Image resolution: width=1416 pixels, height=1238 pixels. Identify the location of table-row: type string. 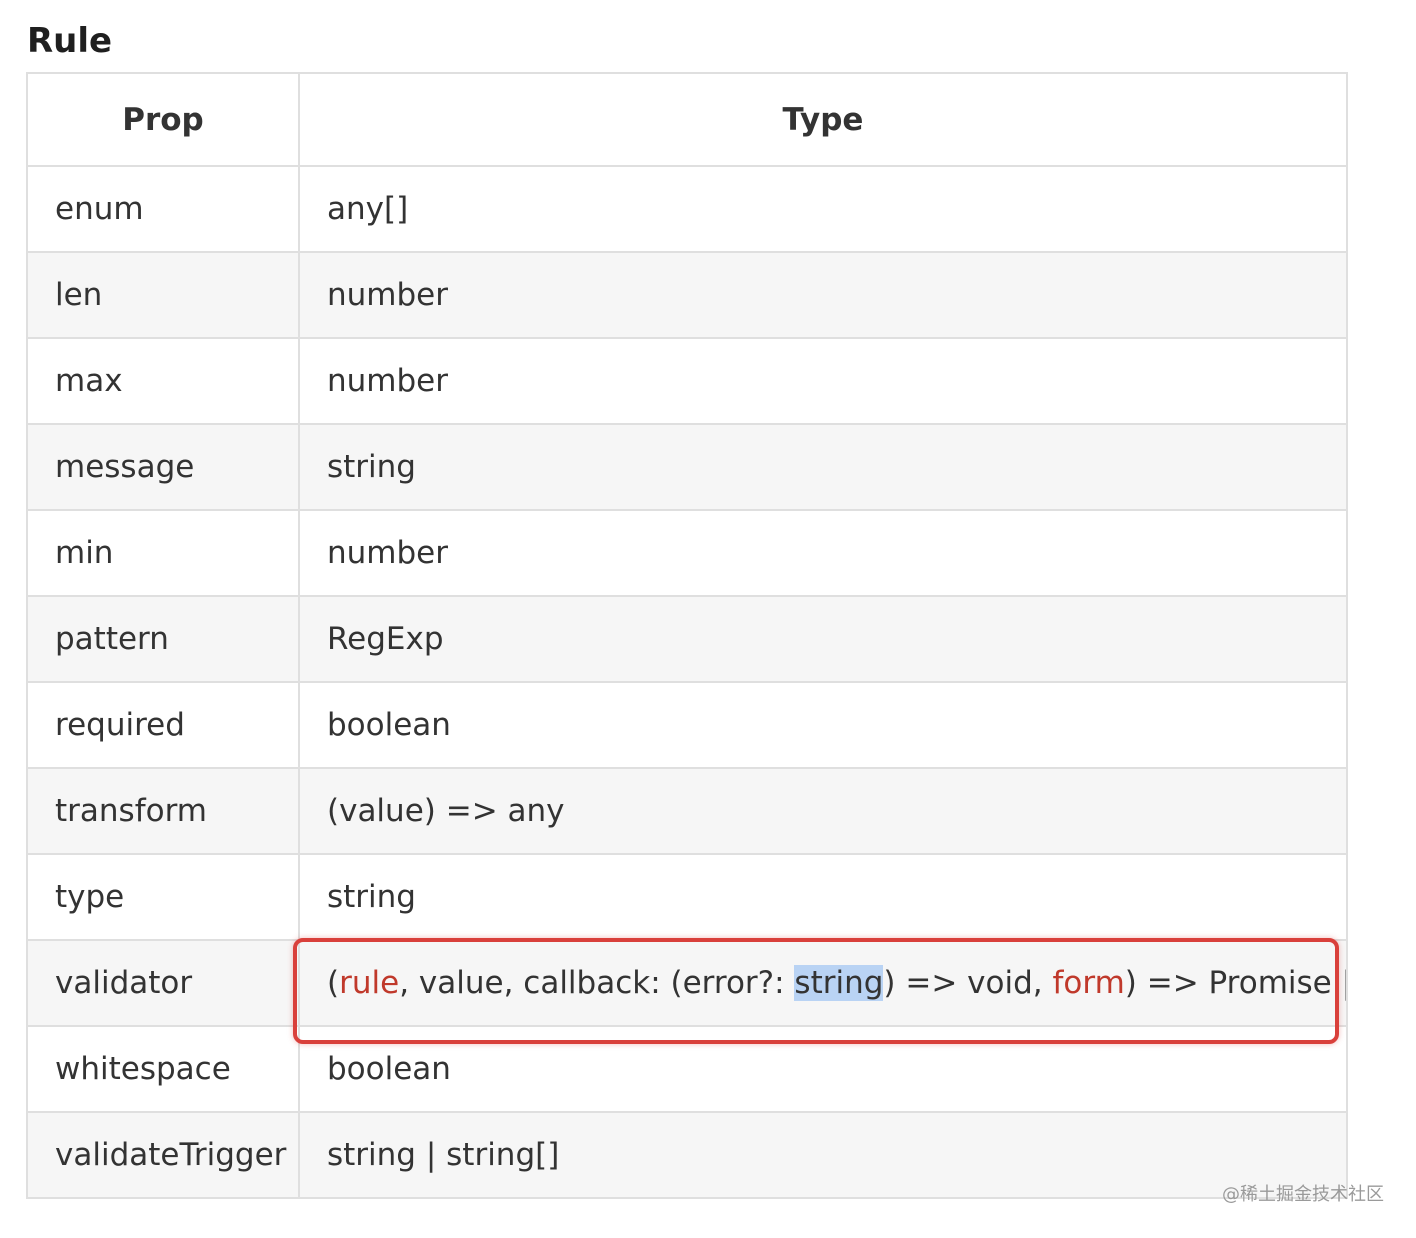
(687, 897).